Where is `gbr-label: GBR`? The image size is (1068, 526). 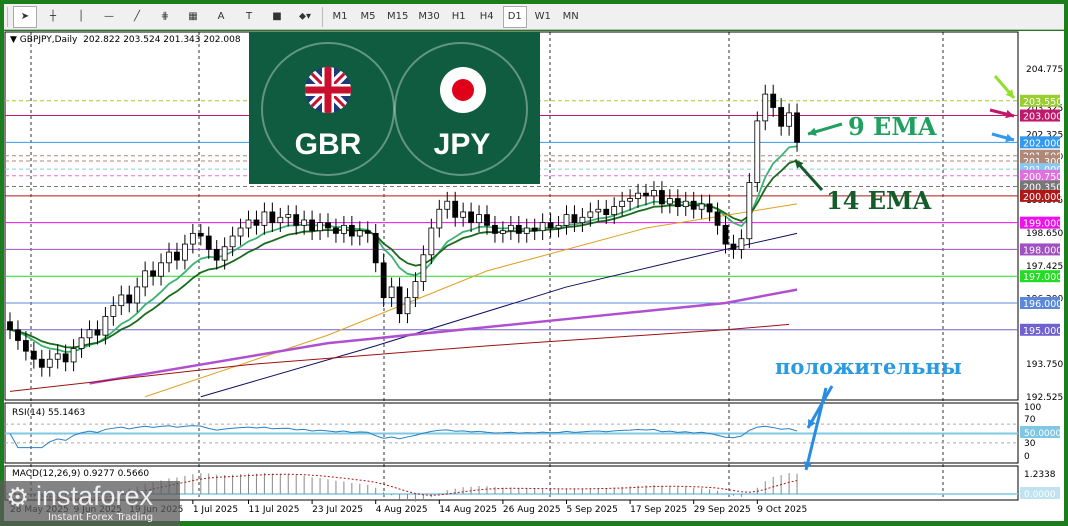
gbr-label: GBR is located at coordinates (328, 144).